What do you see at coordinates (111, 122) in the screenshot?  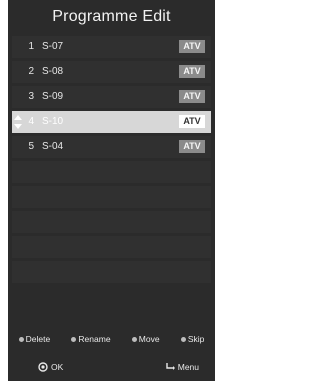 I see `channel-row-4-selected: 4 S-10 ATV` at bounding box center [111, 122].